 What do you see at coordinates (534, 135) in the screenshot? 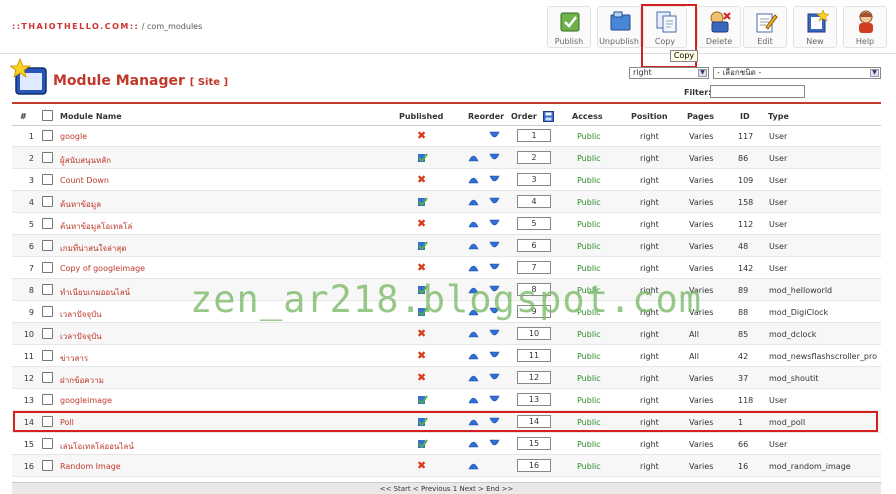
I see `order-input: 1` at bounding box center [534, 135].